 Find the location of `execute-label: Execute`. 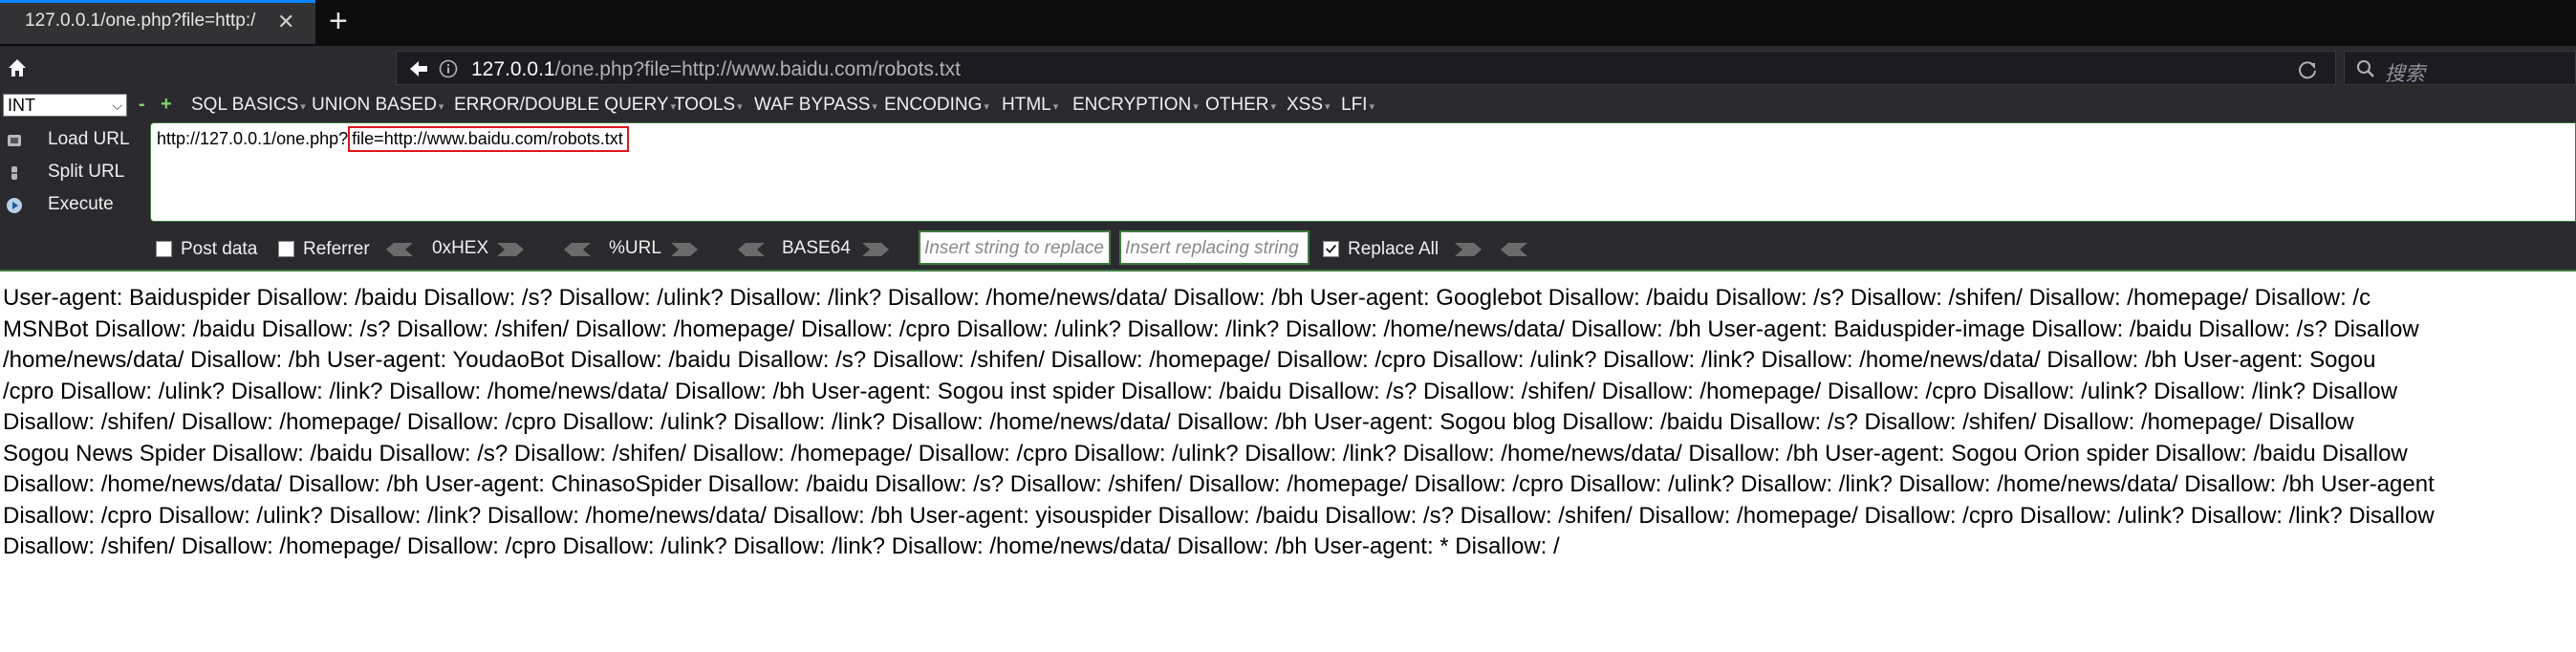

execute-label: Execute is located at coordinates (81, 204).